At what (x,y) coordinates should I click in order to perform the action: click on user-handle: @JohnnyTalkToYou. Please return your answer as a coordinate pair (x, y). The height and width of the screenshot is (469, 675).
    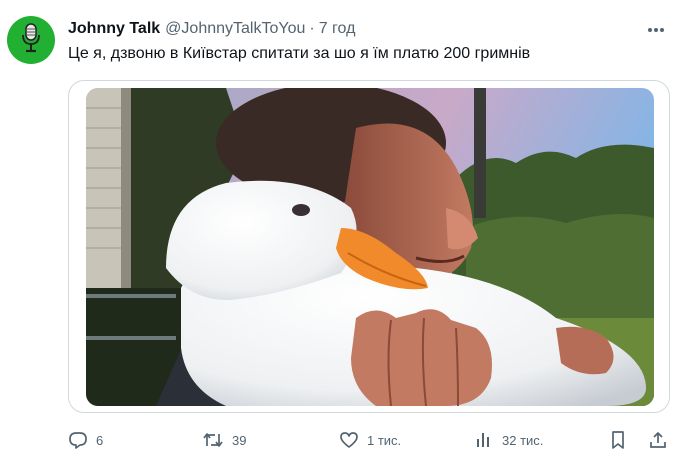
    Looking at the image, I should click on (235, 29).